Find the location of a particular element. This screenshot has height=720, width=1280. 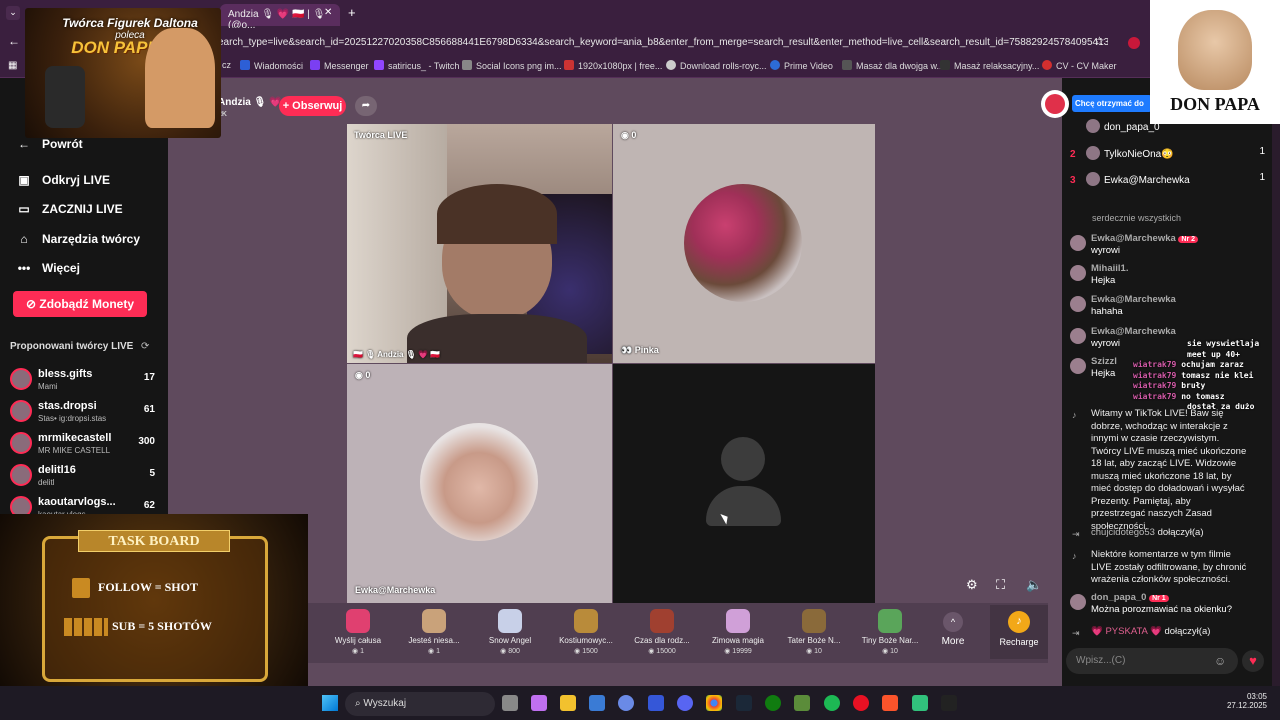

file-explorer-icon is located at coordinates (568, 703).